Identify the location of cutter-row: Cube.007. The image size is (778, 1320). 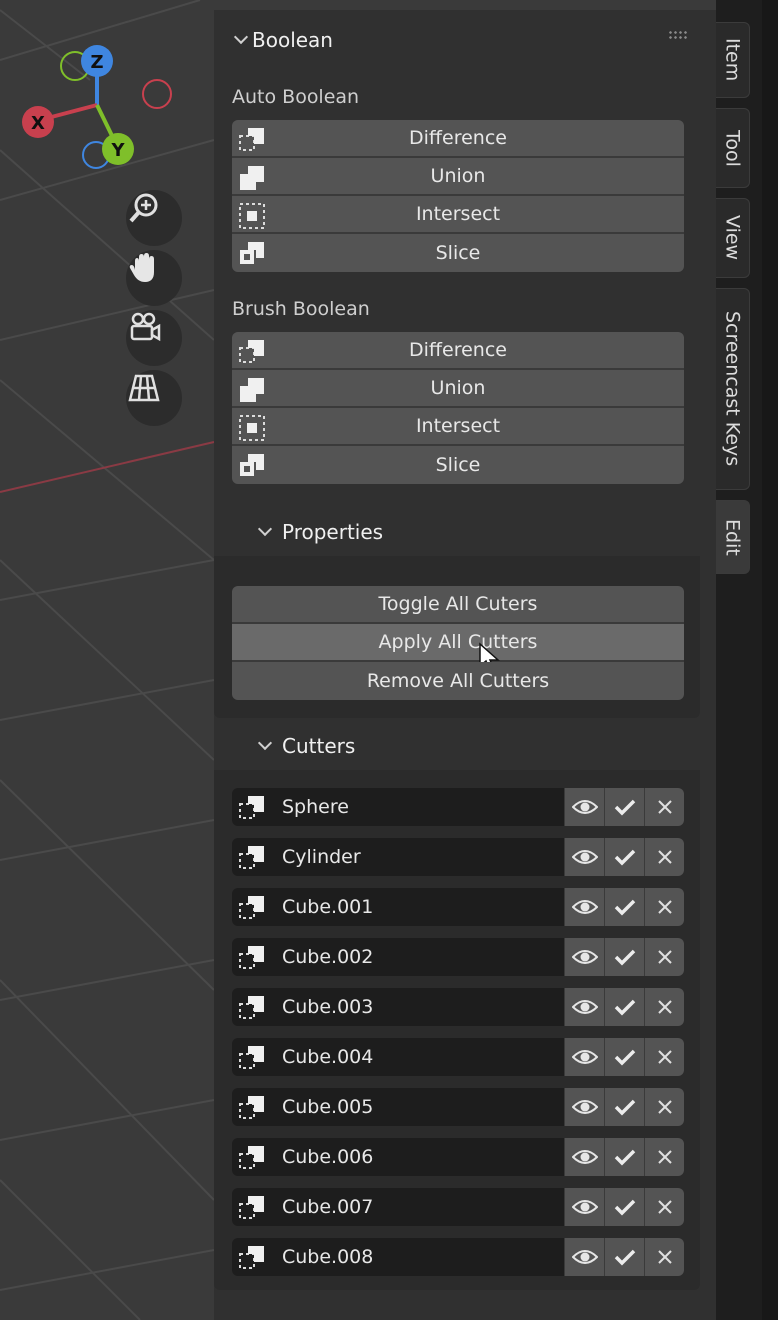
(458, 1207).